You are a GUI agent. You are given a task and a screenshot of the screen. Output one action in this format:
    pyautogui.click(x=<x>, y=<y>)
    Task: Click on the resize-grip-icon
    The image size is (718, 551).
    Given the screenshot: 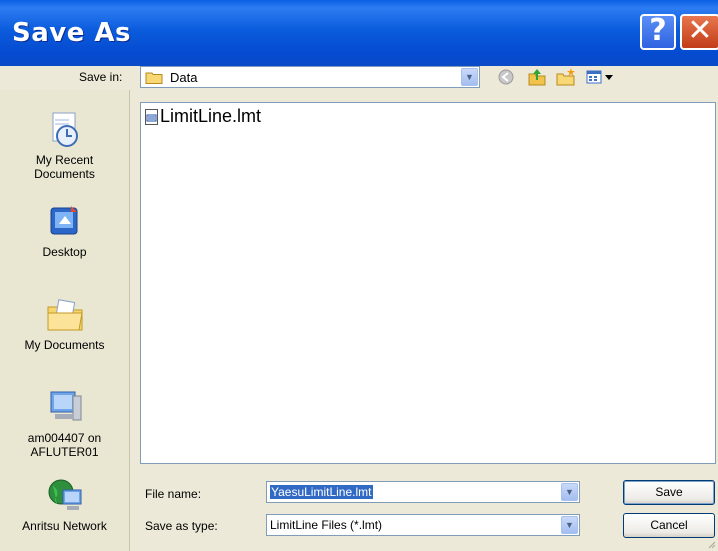 What is the action you would take?
    pyautogui.click(x=711, y=544)
    